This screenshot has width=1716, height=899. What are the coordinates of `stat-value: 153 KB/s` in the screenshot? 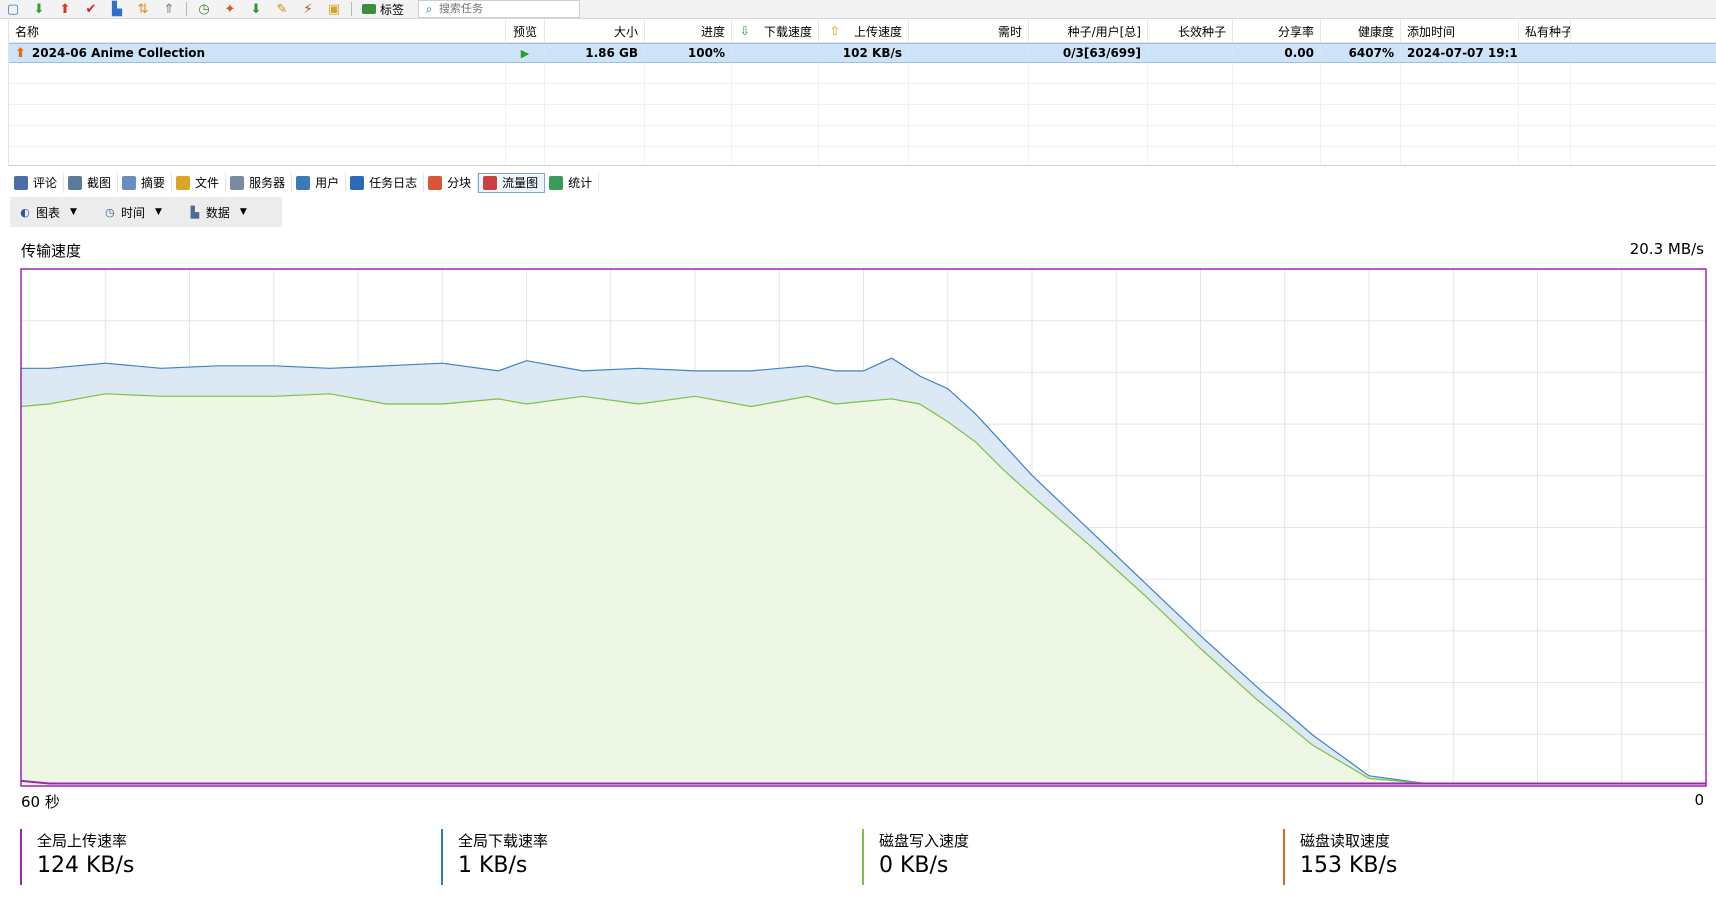 It's located at (1349, 865).